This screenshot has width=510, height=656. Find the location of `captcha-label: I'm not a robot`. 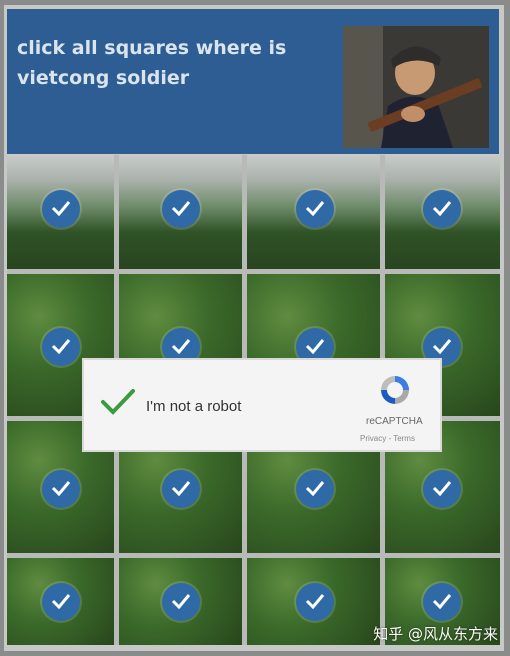

captcha-label: I'm not a robot is located at coordinates (194, 406).